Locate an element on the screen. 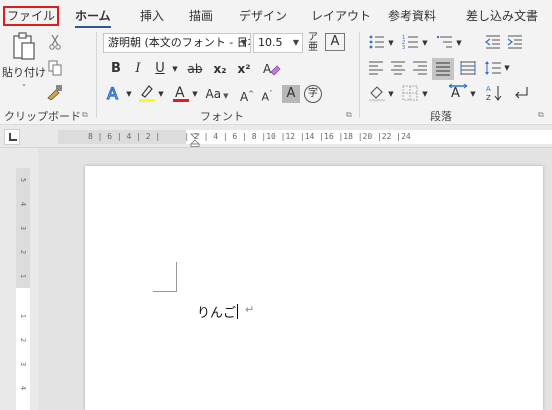 This screenshot has height=410, width=552. font-group-label: フォント is located at coordinates (222, 116).